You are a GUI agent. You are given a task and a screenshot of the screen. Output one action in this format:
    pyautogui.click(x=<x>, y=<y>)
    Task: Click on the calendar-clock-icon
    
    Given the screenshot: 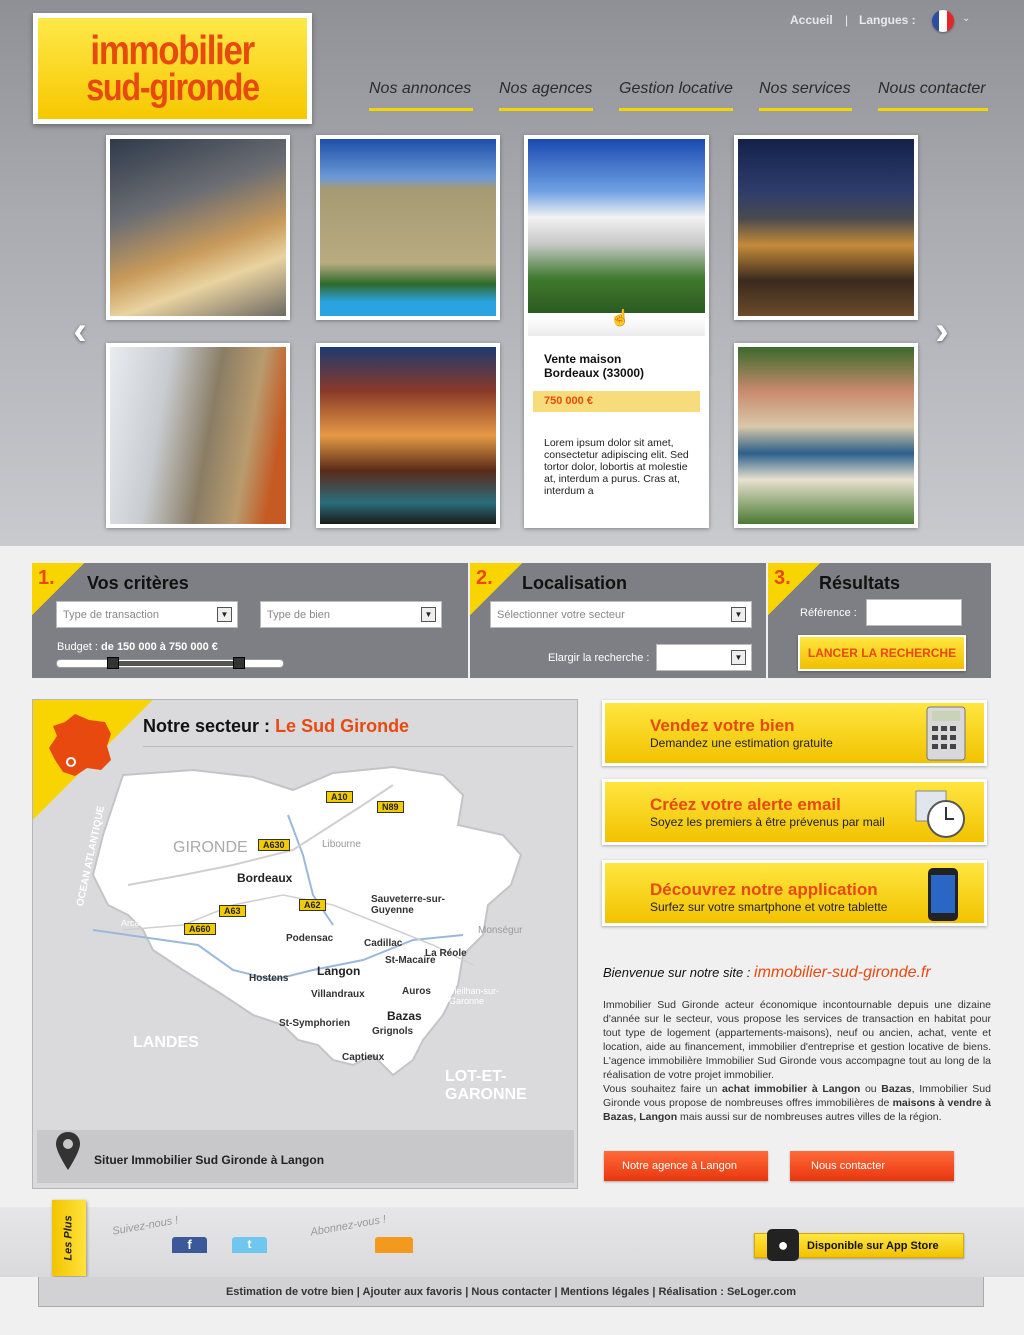 What is the action you would take?
    pyautogui.click(x=940, y=814)
    